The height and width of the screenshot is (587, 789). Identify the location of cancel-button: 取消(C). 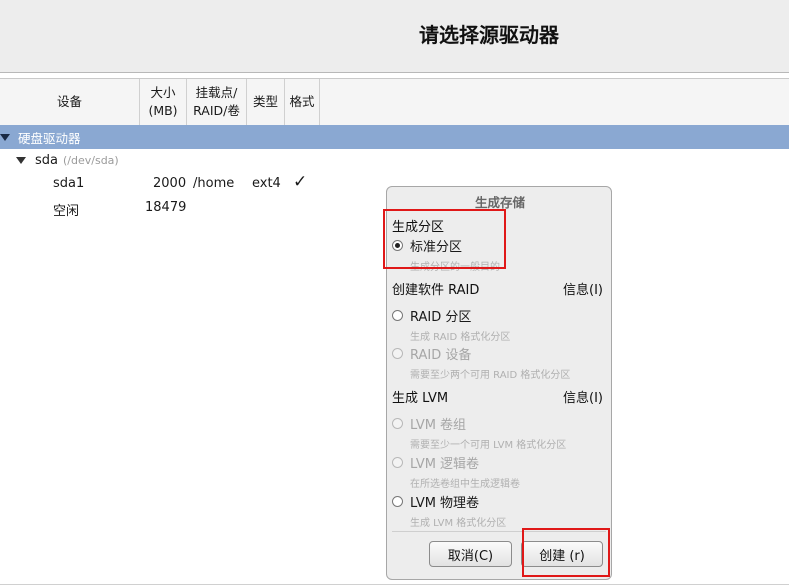
(470, 554).